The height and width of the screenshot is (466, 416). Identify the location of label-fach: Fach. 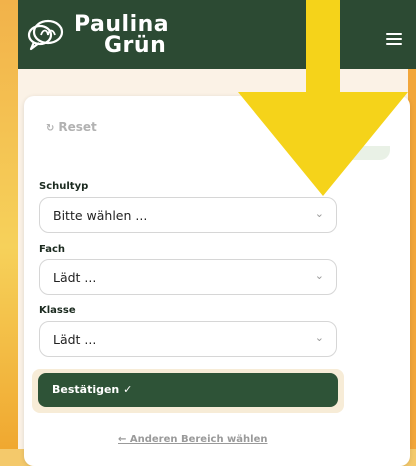
(52, 249).